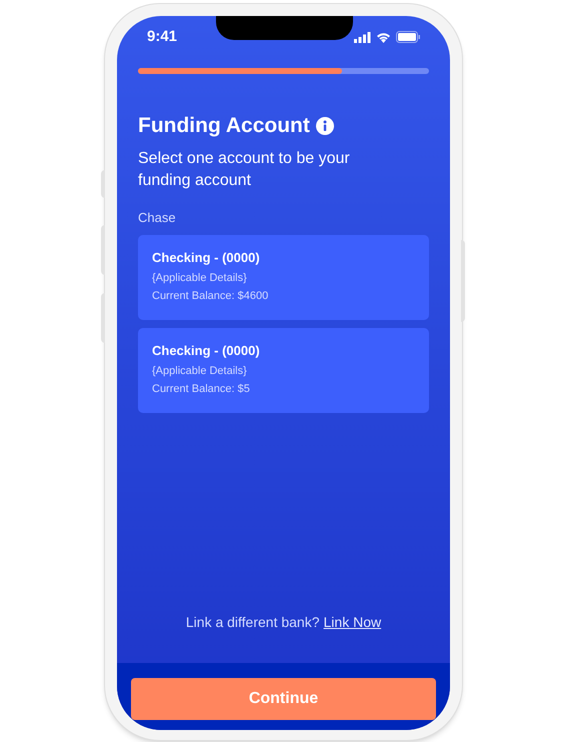 The width and height of the screenshot is (568, 742). I want to click on battery-icon, so click(408, 37).